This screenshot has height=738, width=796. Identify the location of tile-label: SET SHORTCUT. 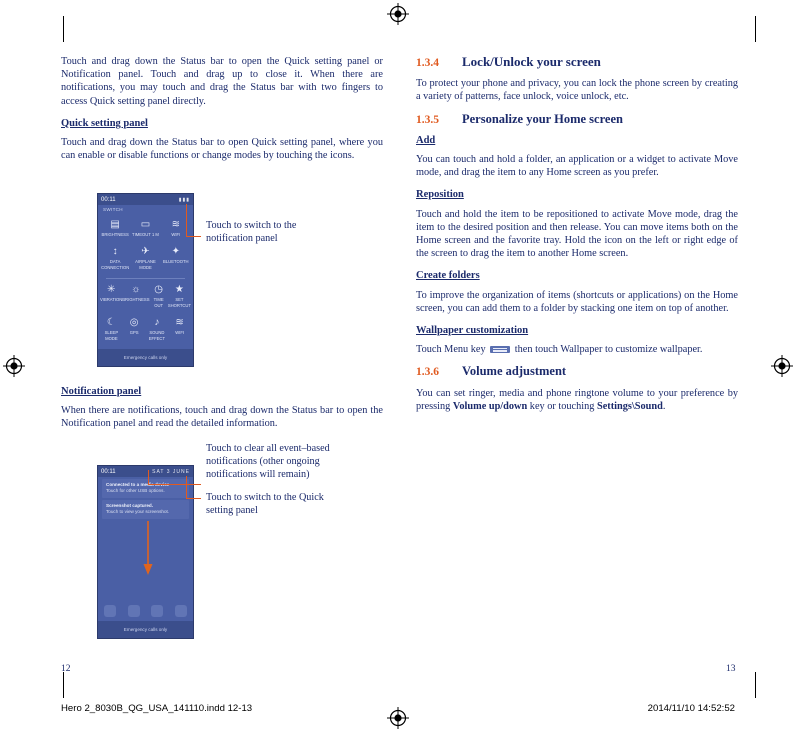
(179, 302).